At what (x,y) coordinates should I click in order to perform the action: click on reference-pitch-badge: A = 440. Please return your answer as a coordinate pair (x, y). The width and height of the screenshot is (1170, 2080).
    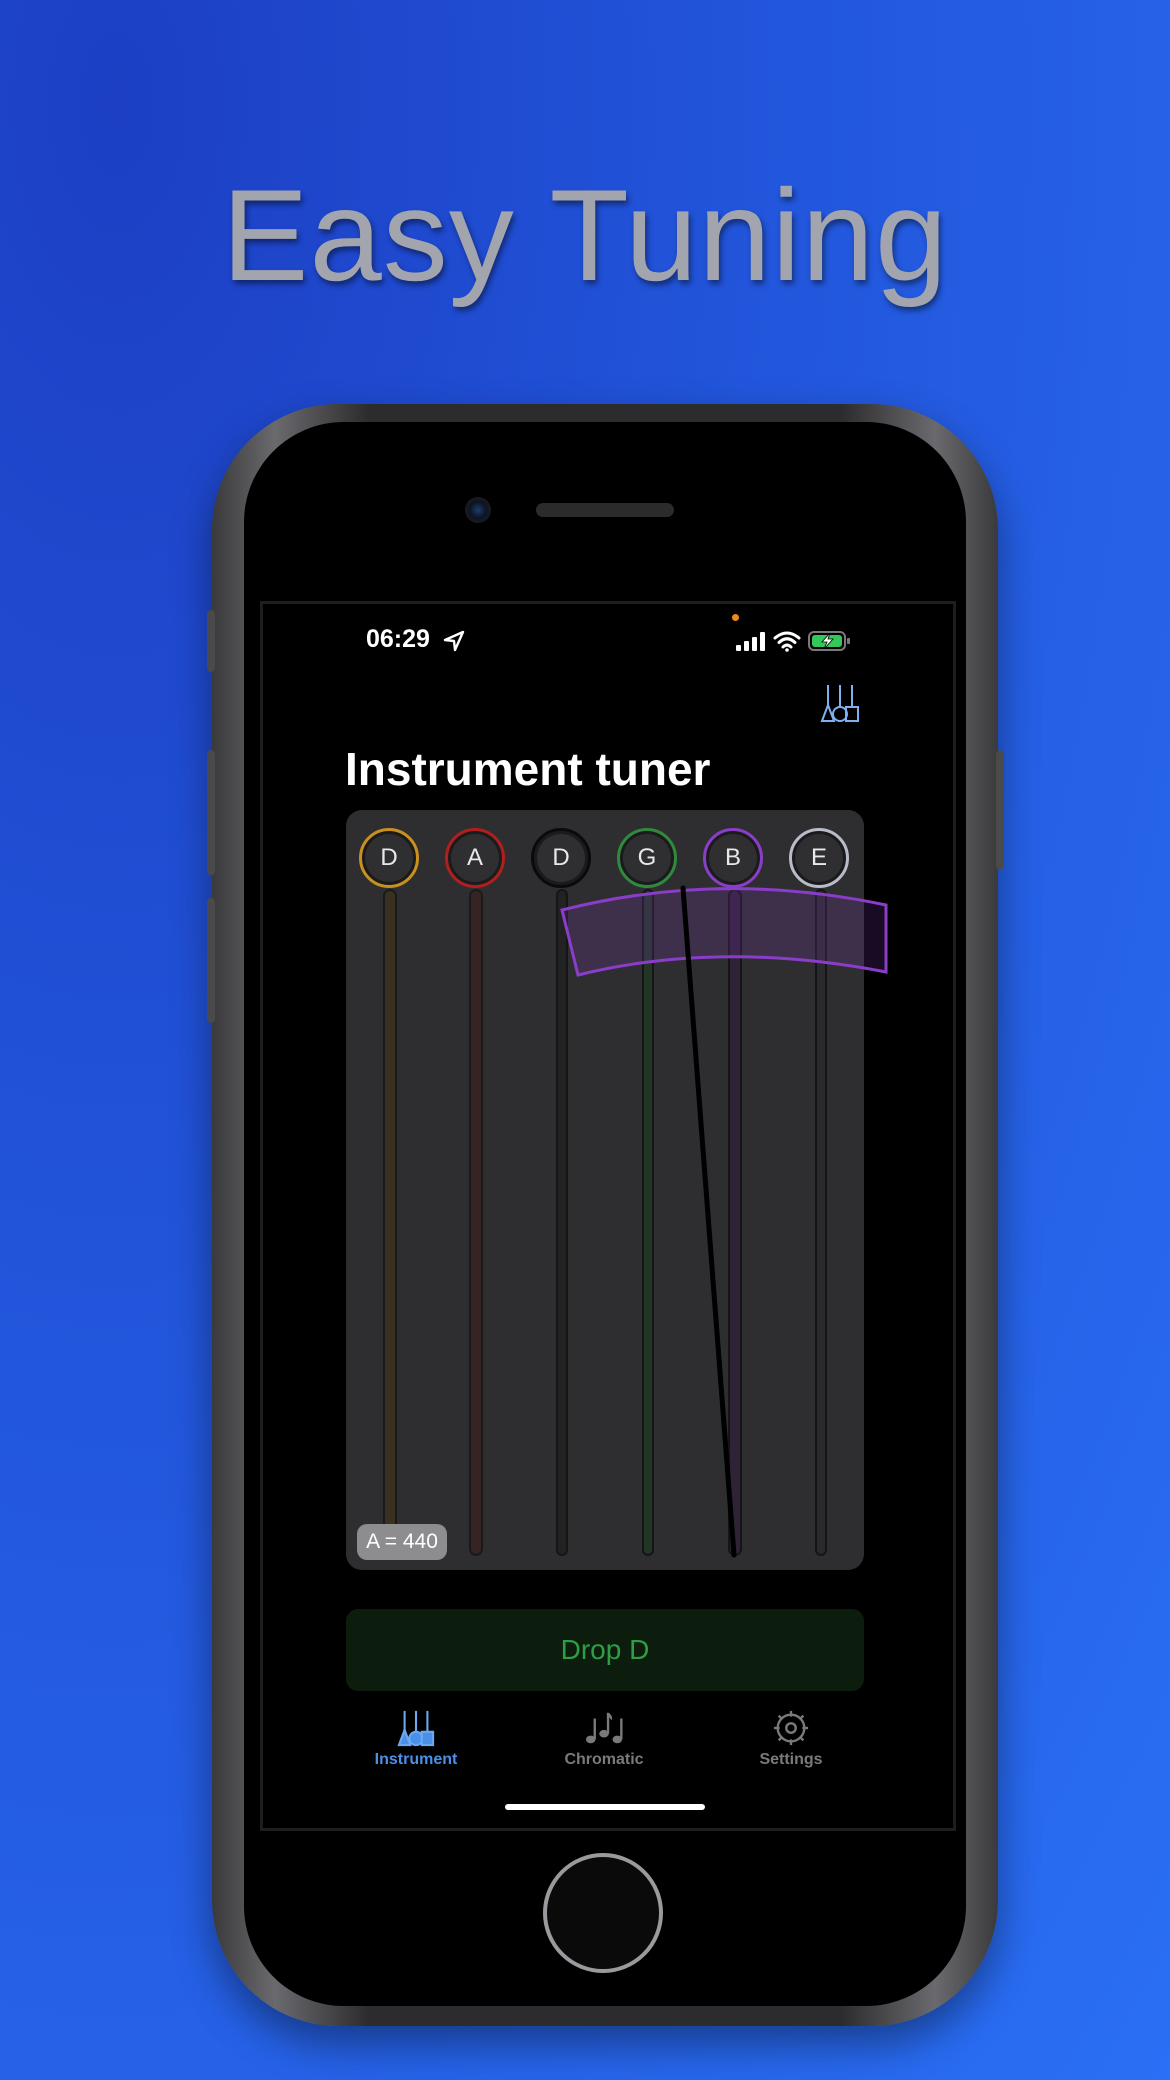
    Looking at the image, I should click on (402, 1542).